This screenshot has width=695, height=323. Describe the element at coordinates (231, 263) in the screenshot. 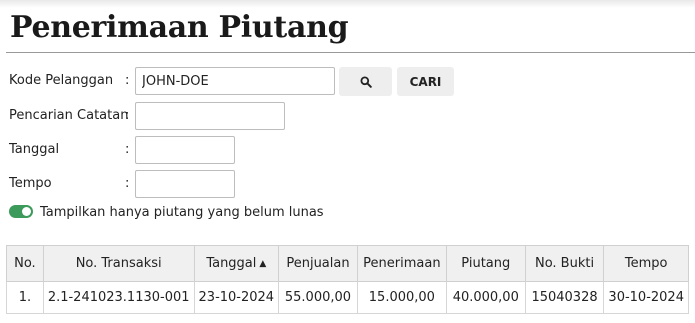

I see `col-header-tanggal-label: Tanggal` at that location.